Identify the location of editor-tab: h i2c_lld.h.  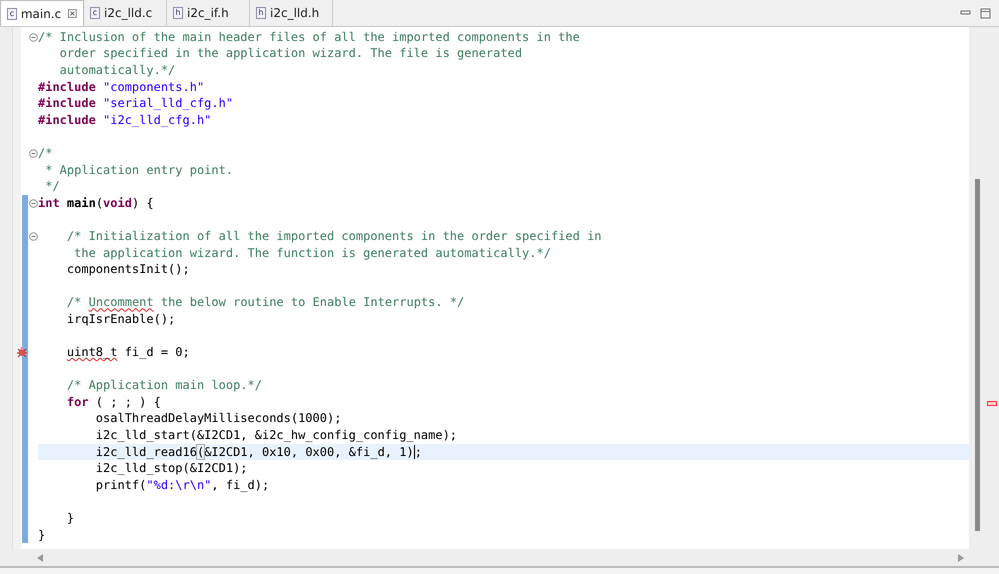
(291, 13).